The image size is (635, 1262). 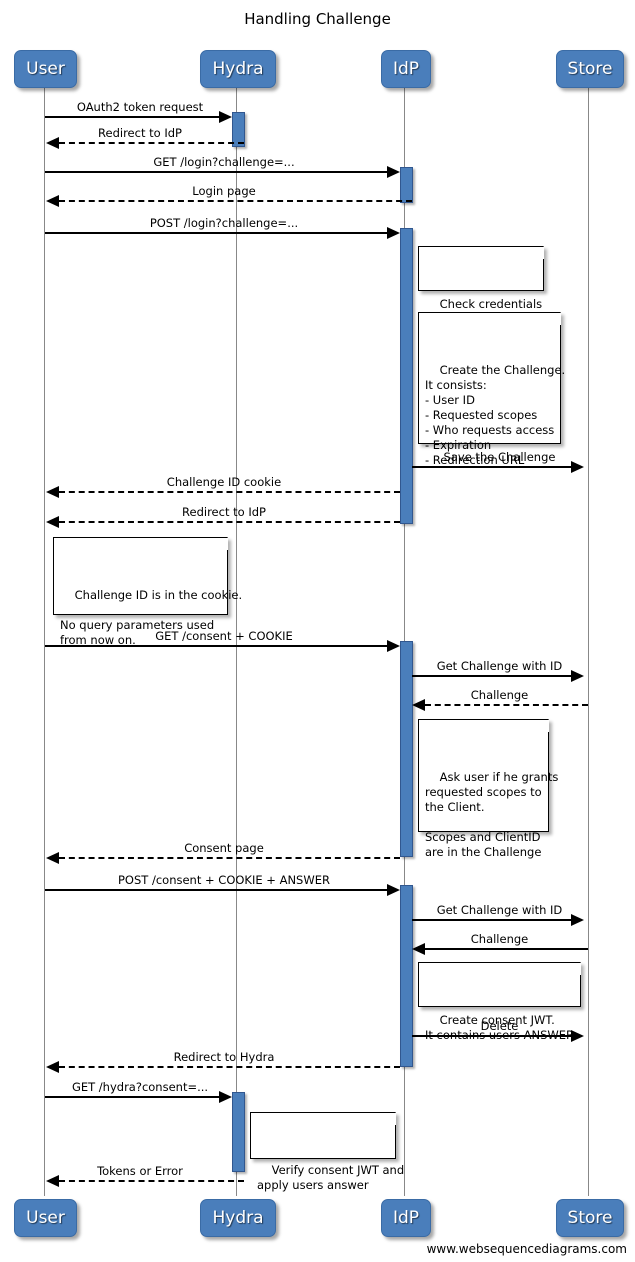 I want to click on actor-label-user: User, so click(x=45, y=69).